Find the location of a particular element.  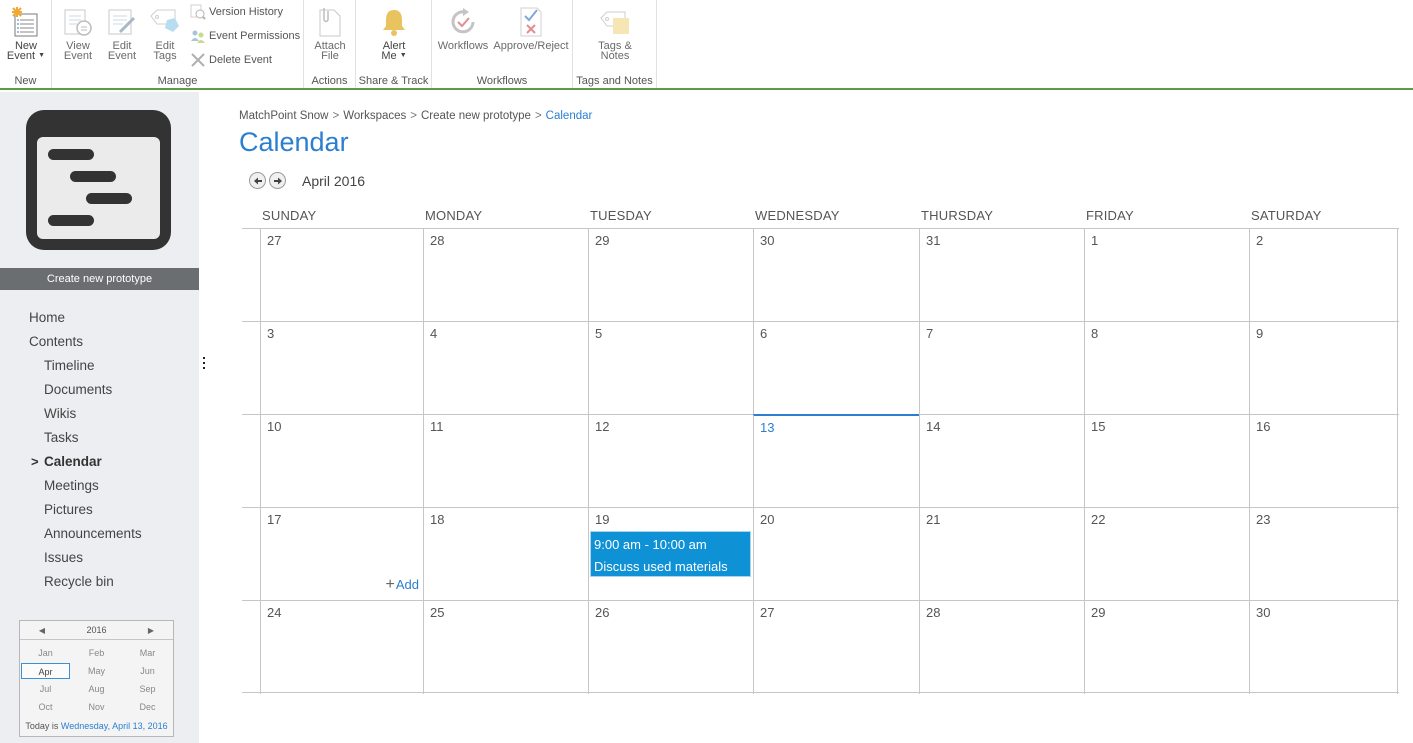

month-apr: Apr is located at coordinates (45, 671).